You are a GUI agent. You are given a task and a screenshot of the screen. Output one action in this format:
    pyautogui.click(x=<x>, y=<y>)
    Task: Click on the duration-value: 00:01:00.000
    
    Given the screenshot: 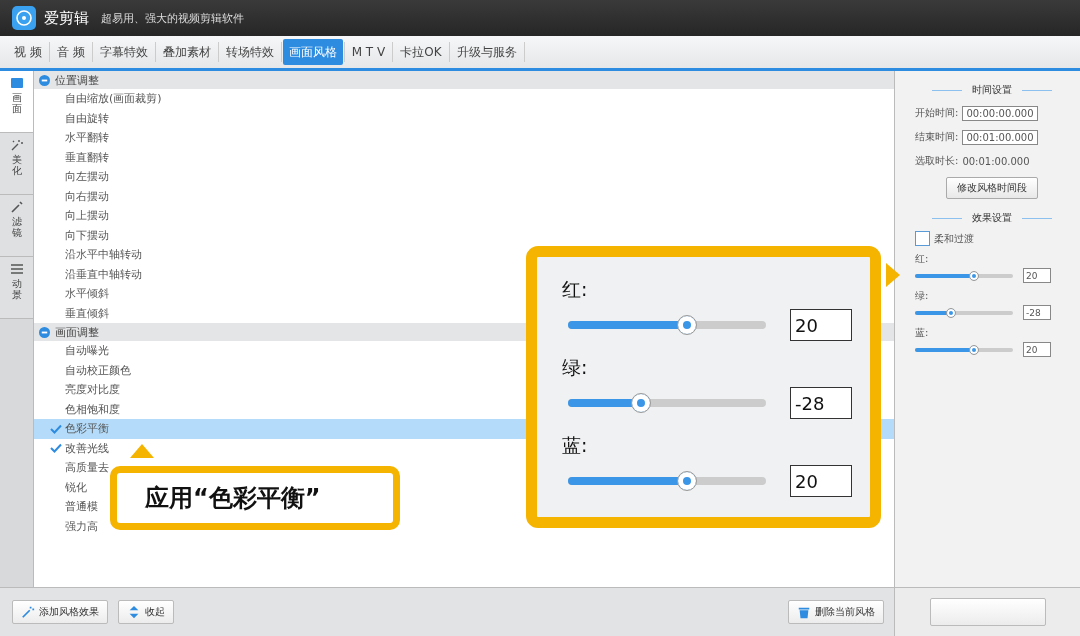 What is the action you would take?
    pyautogui.click(x=996, y=161)
    